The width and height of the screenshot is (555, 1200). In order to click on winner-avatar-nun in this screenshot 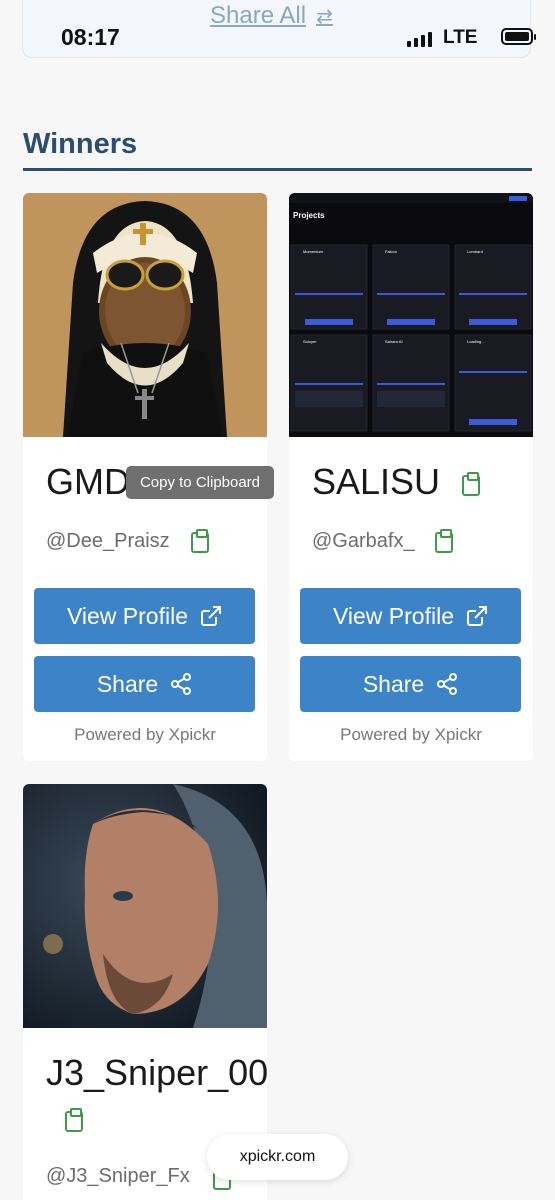, I will do `click(145, 315)`.